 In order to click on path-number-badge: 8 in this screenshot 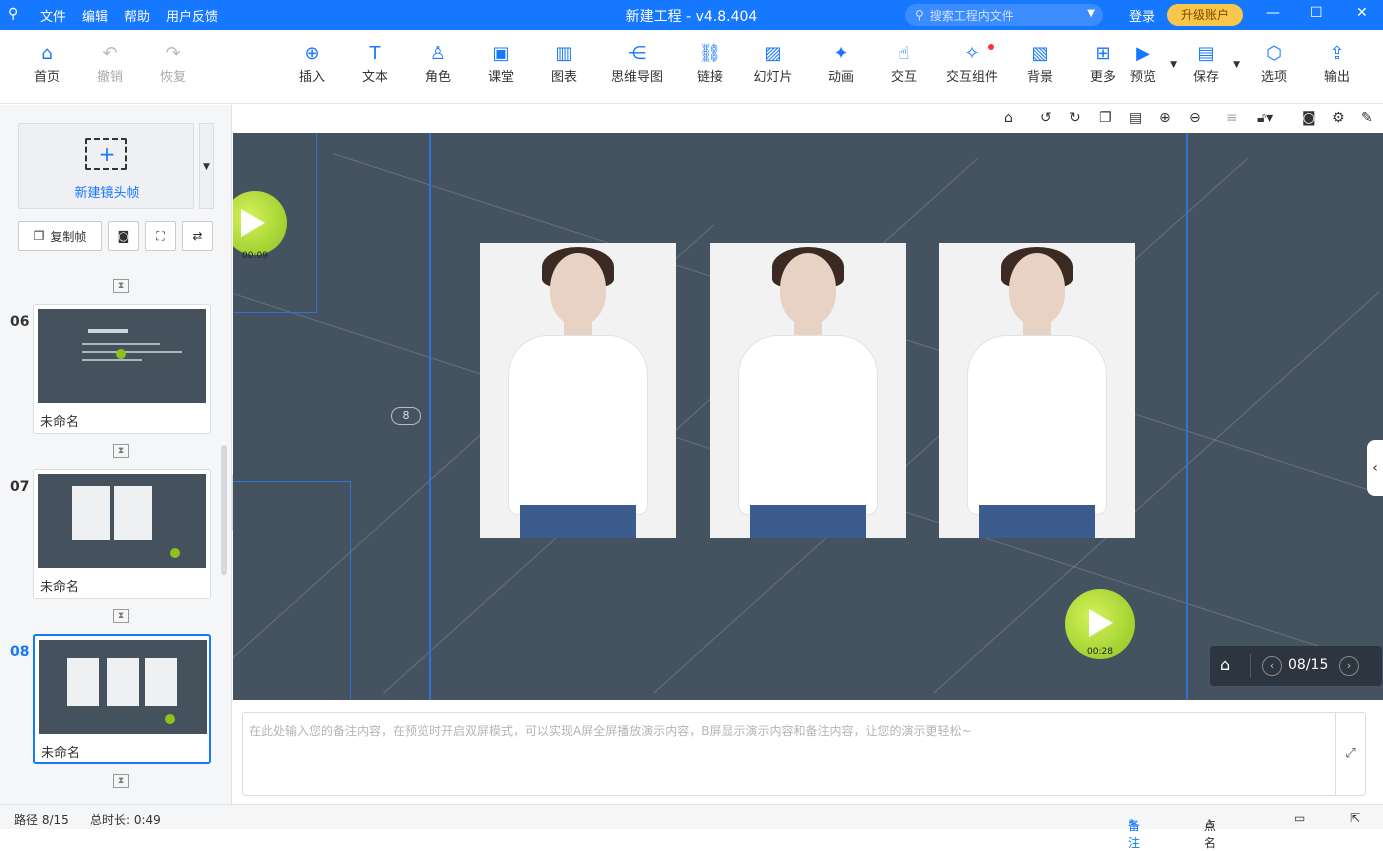, I will do `click(406, 416)`.